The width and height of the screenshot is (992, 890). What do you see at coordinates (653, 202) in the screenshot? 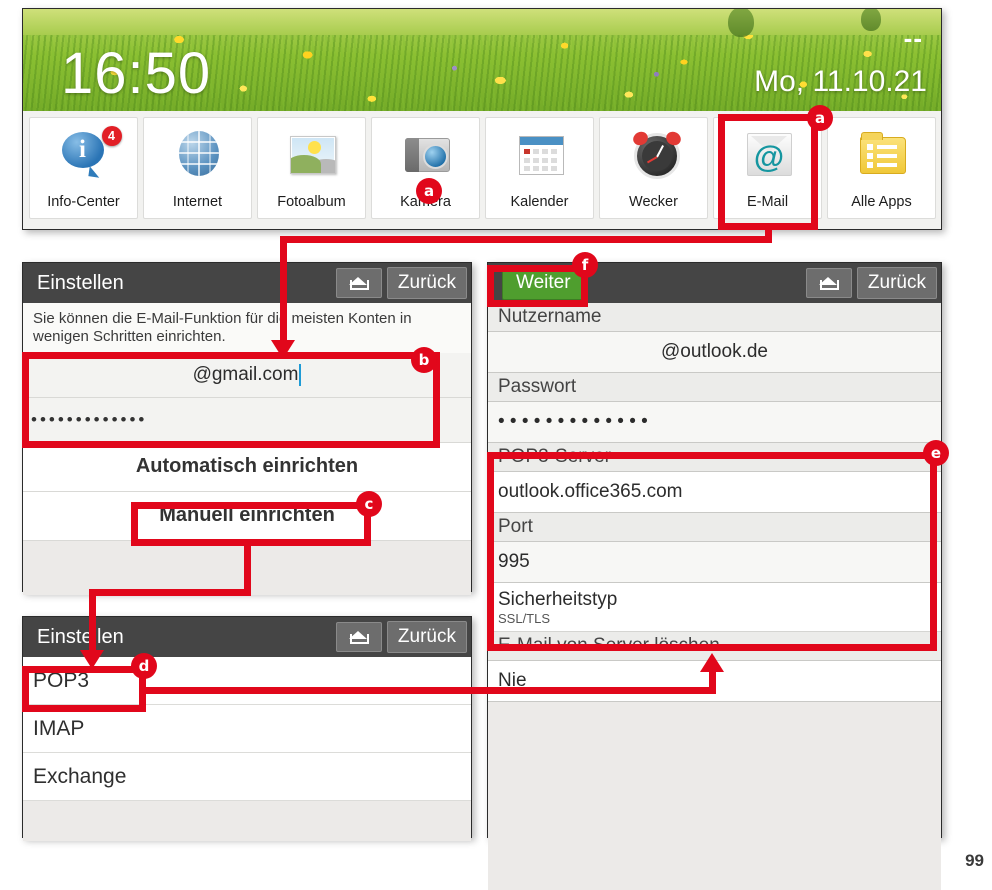
I see `app-label: Wecker` at bounding box center [653, 202].